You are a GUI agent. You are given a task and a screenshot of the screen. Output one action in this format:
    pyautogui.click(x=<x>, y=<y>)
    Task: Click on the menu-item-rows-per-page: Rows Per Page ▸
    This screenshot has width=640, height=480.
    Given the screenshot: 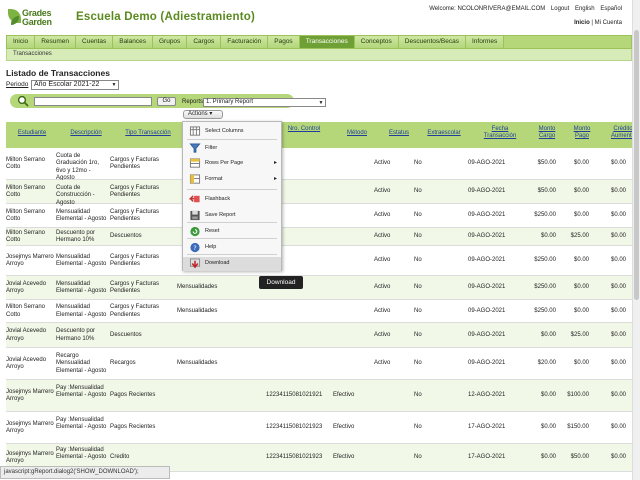 What is the action you would take?
    pyautogui.click(x=232, y=164)
    